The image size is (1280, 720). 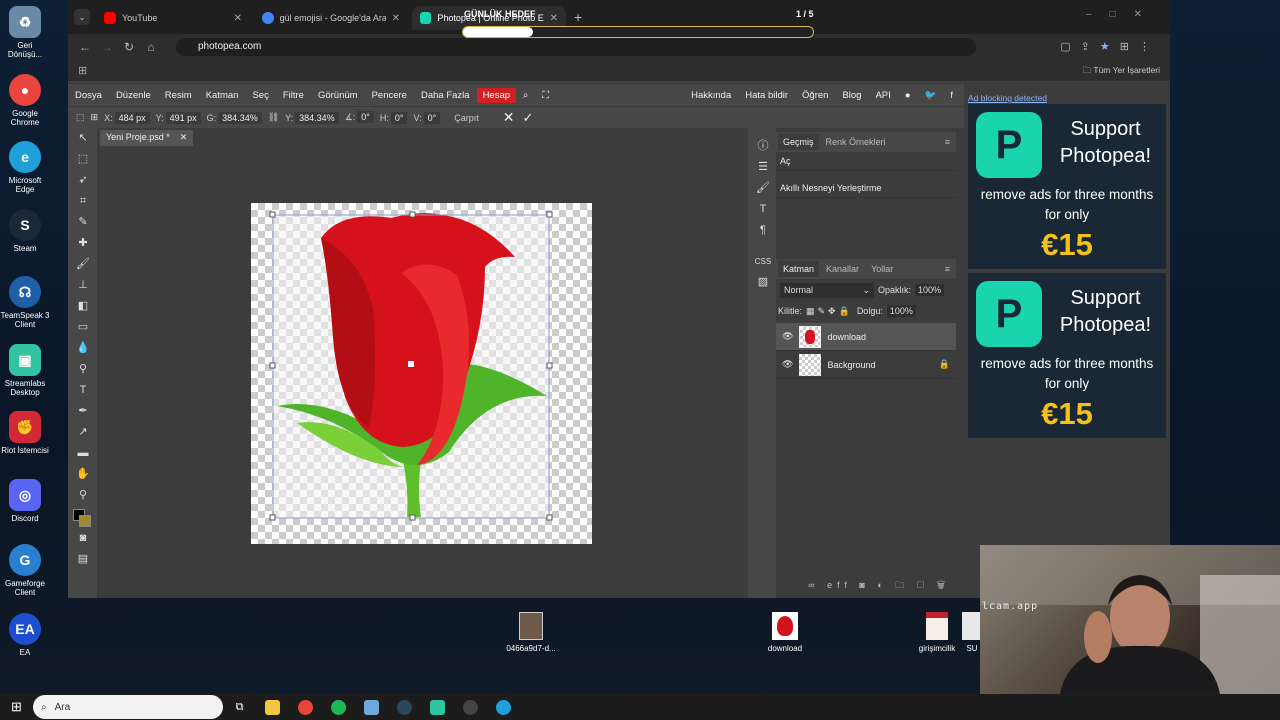 I want to click on menu-file: Dosya, so click(x=88, y=95).